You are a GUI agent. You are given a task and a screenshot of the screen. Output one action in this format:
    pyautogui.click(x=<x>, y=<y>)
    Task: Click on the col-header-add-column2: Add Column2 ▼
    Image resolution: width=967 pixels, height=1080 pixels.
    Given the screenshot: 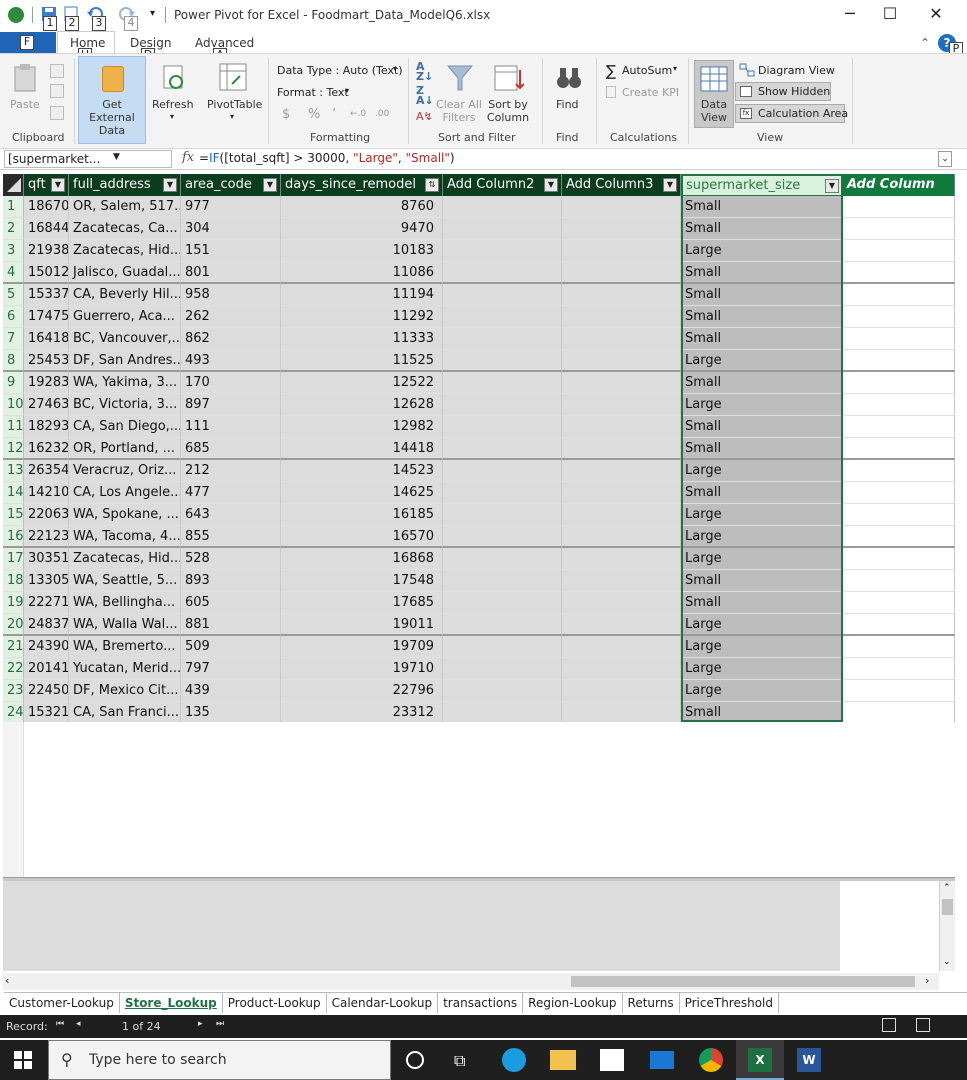 What is the action you would take?
    pyautogui.click(x=502, y=185)
    